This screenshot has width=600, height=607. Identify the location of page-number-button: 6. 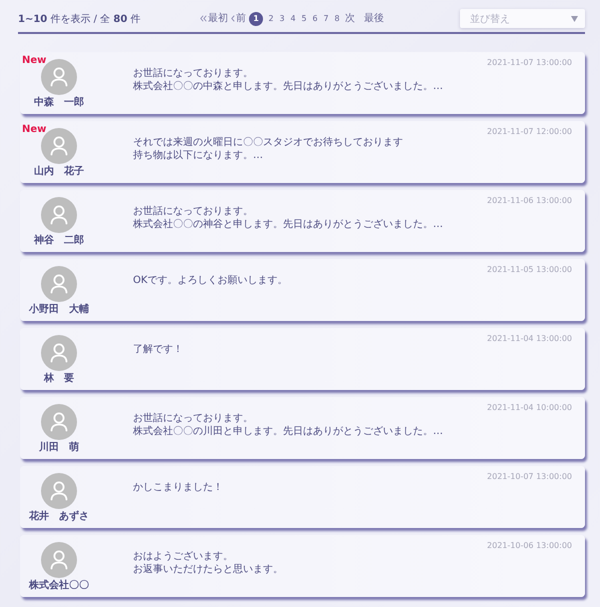
(315, 19).